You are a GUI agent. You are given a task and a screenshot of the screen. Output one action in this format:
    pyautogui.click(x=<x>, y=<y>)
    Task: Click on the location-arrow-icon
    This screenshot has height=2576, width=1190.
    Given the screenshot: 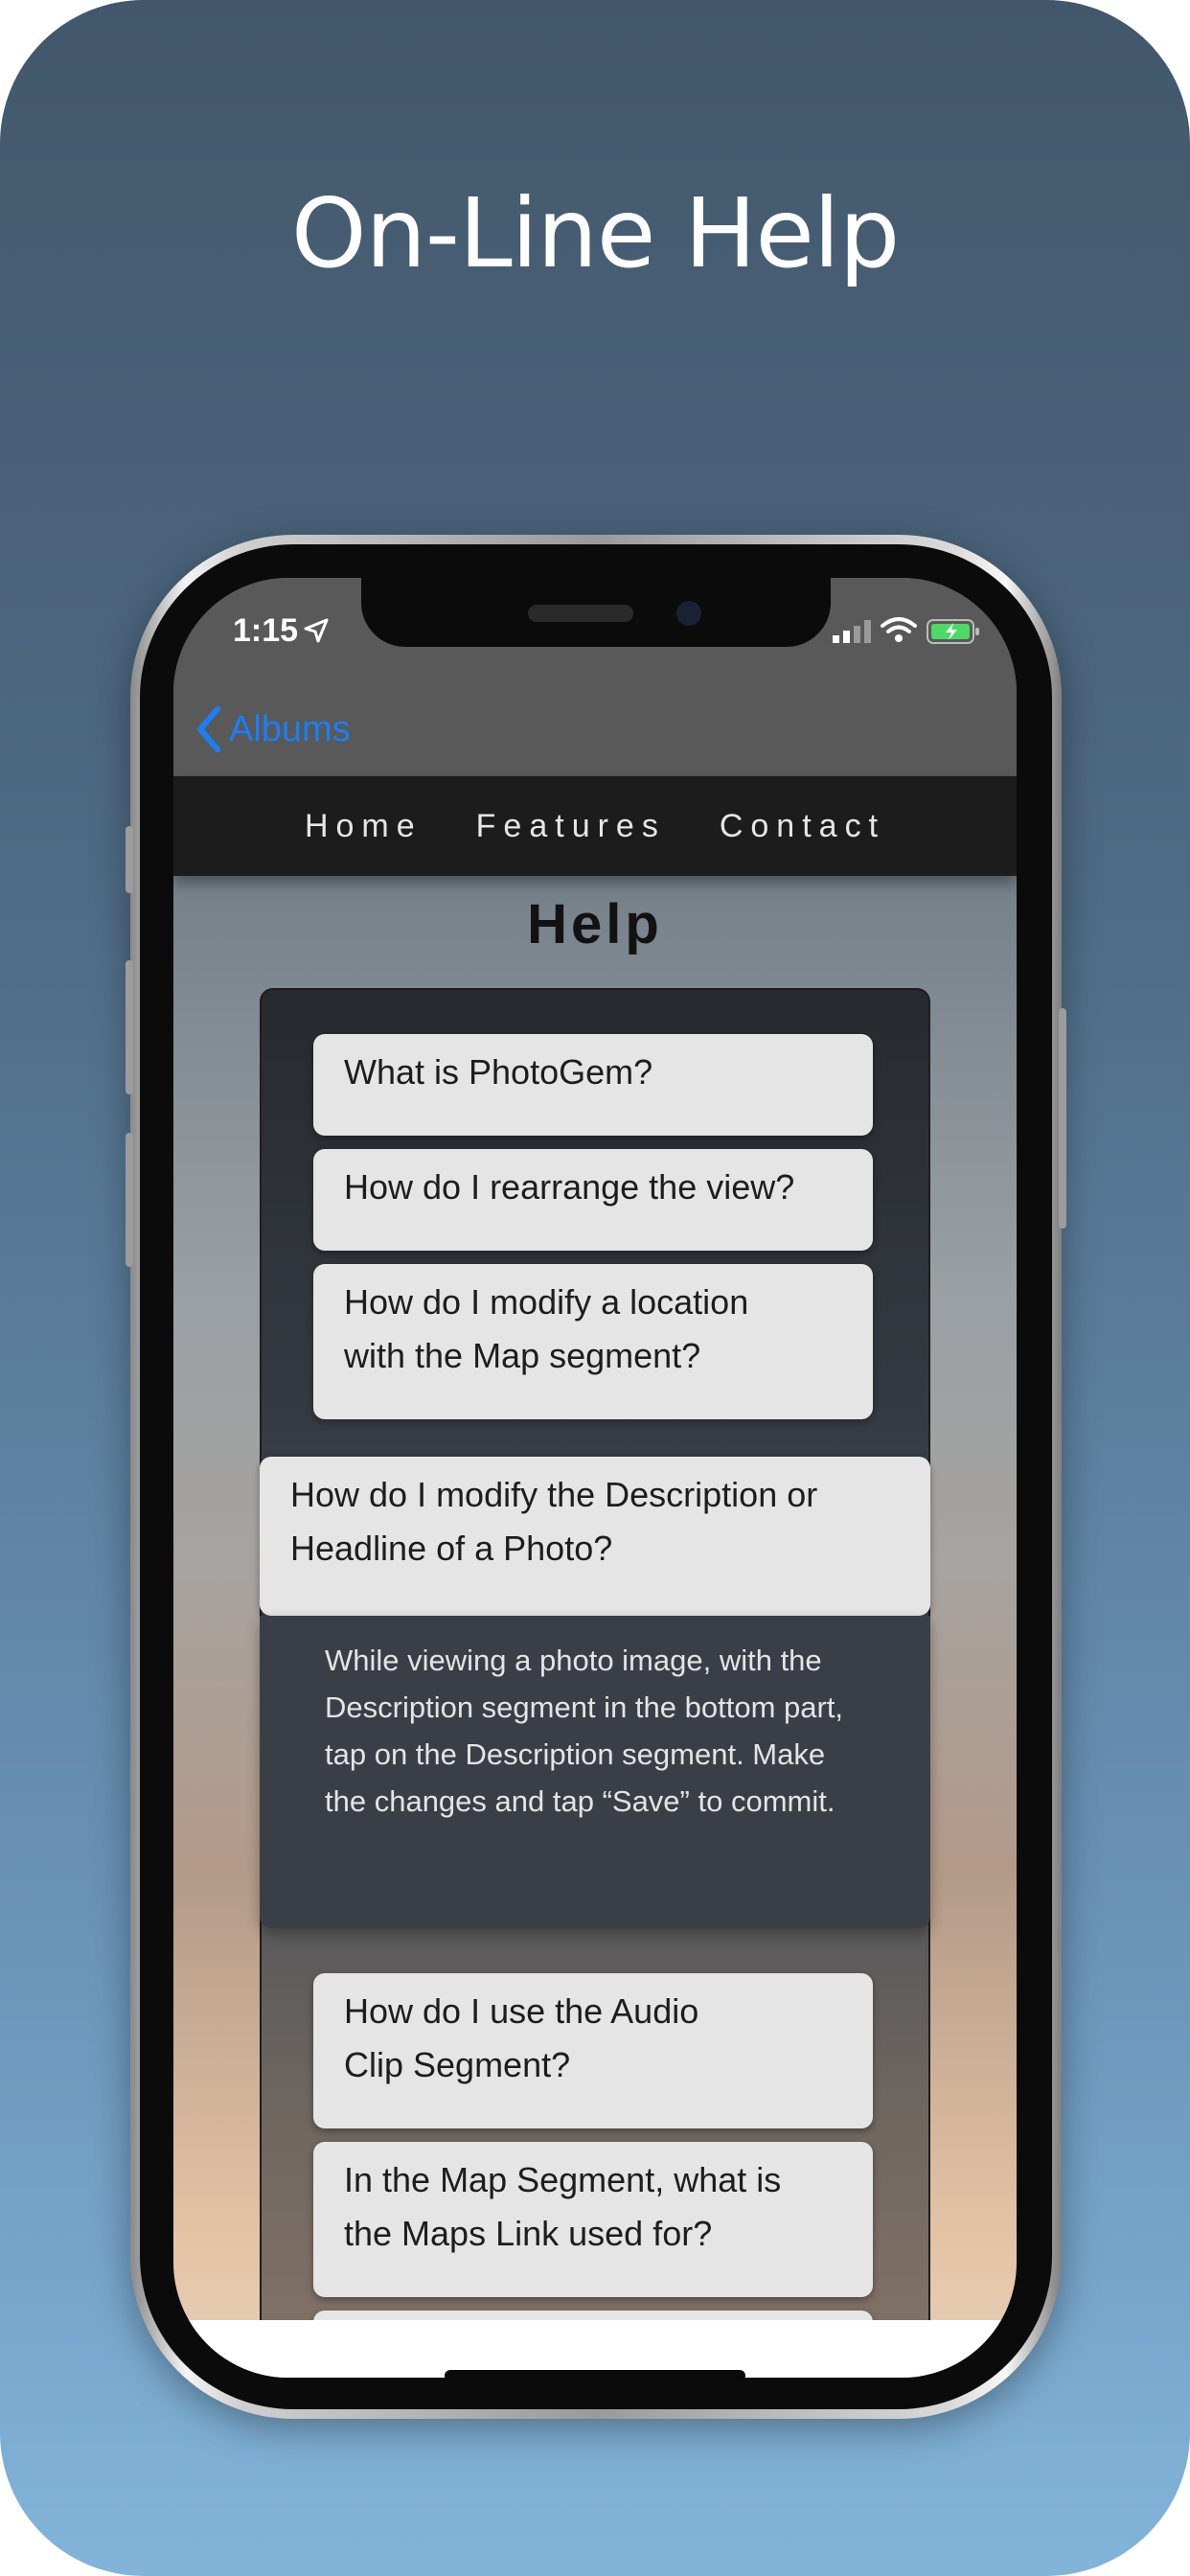 What is the action you would take?
    pyautogui.click(x=317, y=630)
    